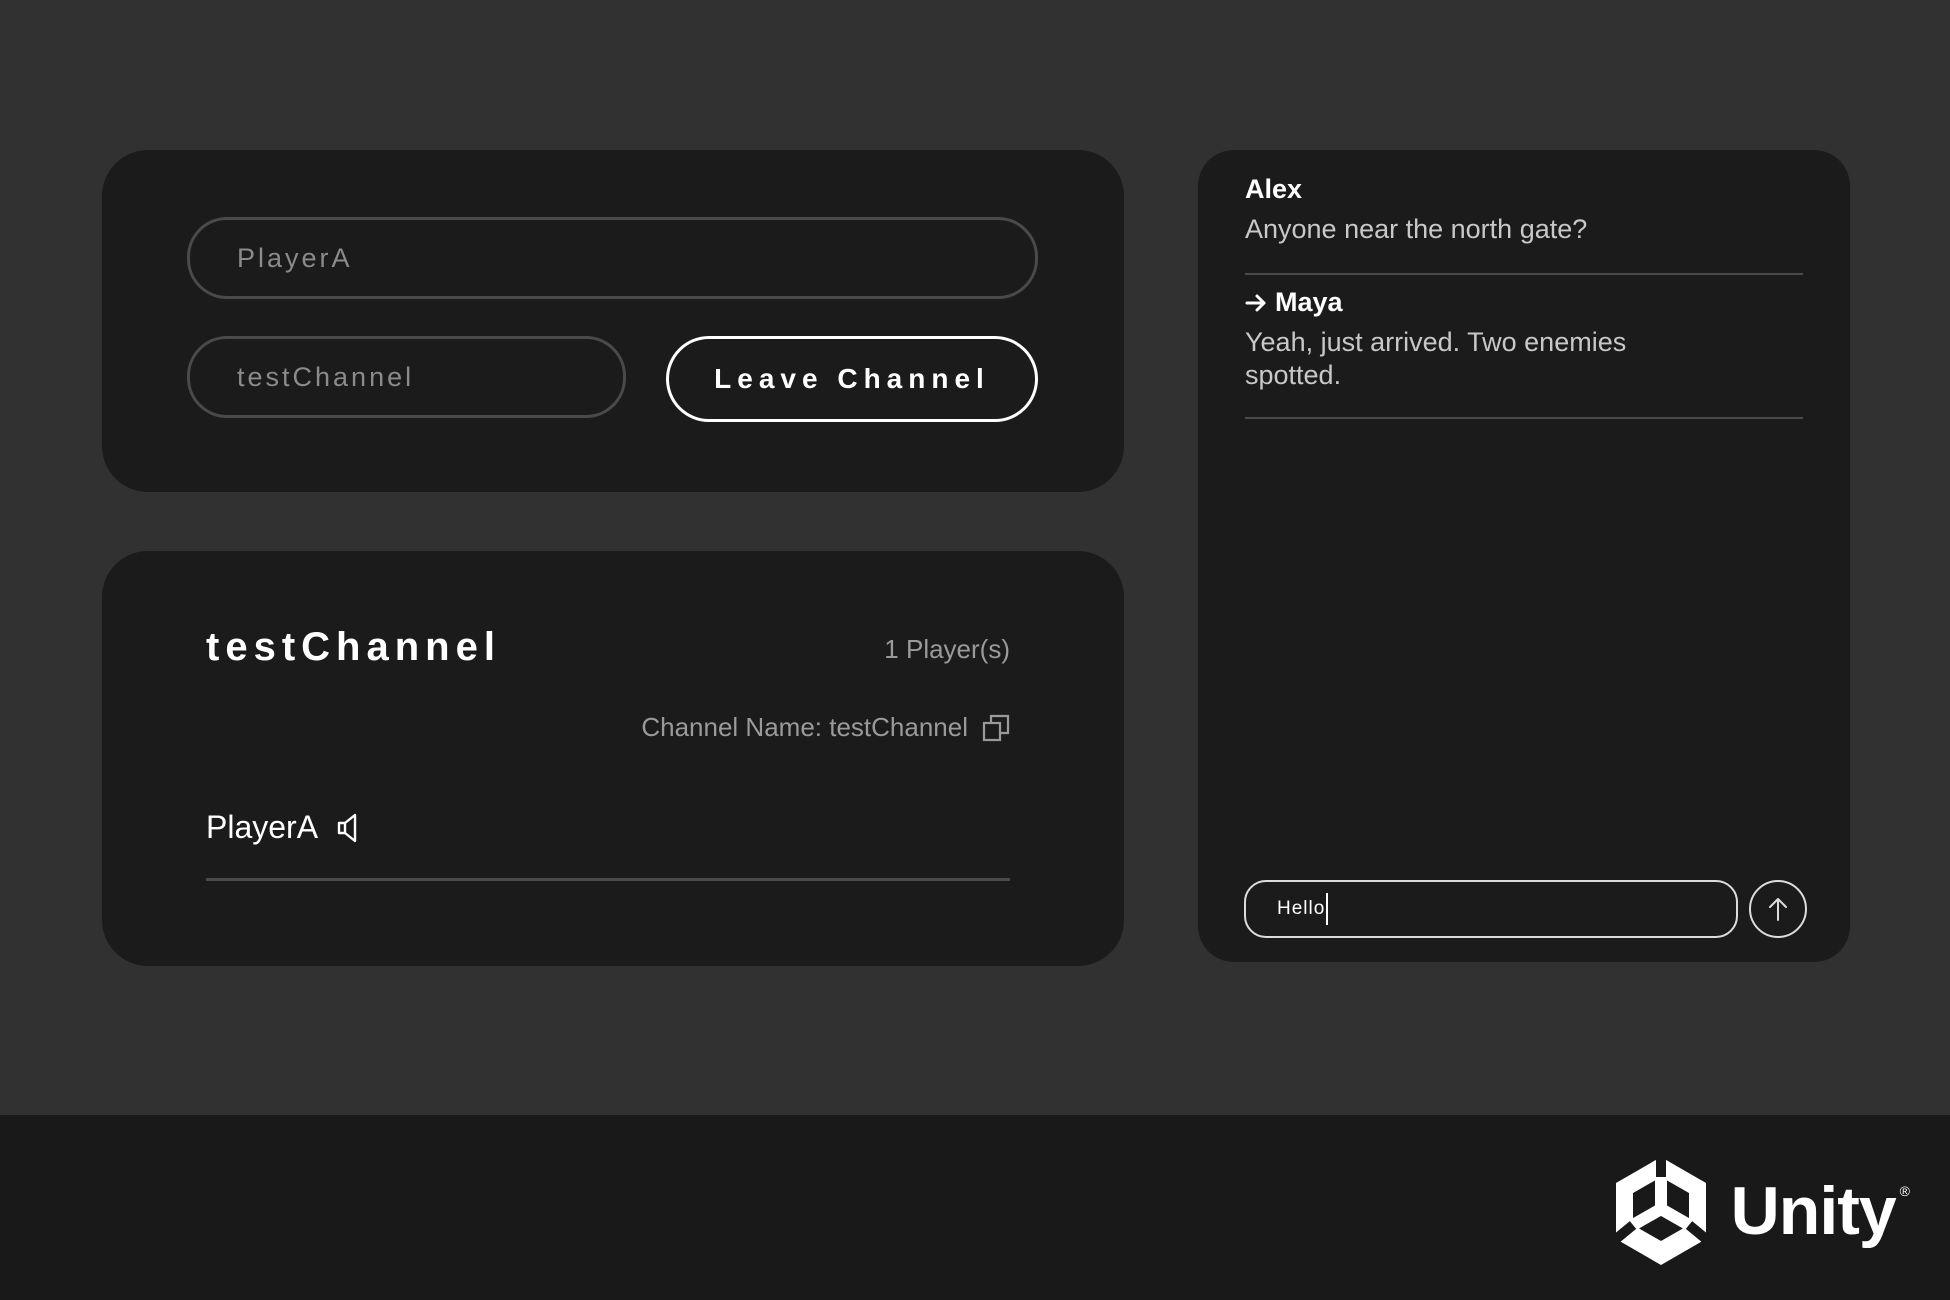 This screenshot has width=1950, height=1300. I want to click on channel-name-input: testChannel, so click(406, 377).